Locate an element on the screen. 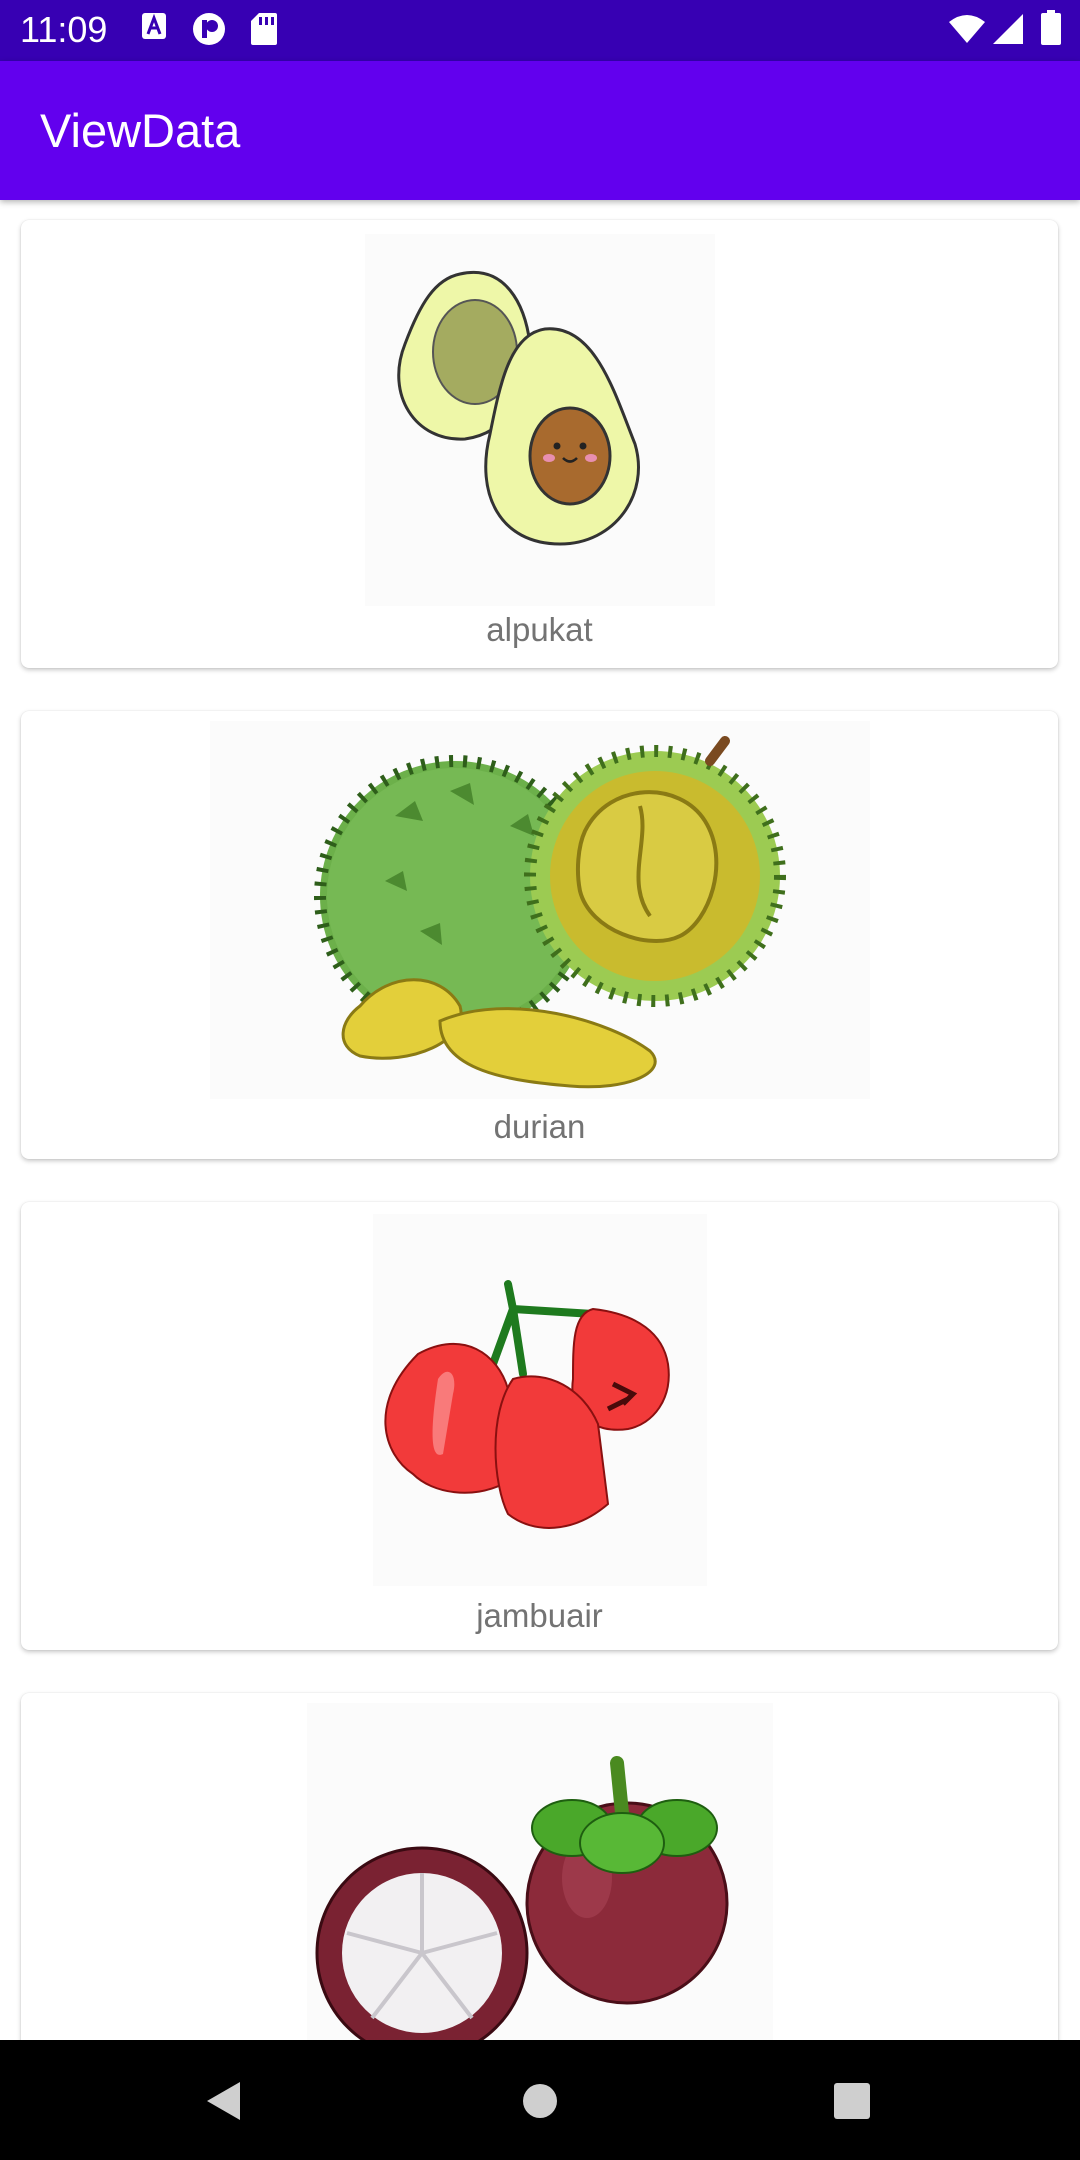 Image resolution: width=1080 pixels, height=2160 pixels. item-label: alpukat is located at coordinates (539, 629).